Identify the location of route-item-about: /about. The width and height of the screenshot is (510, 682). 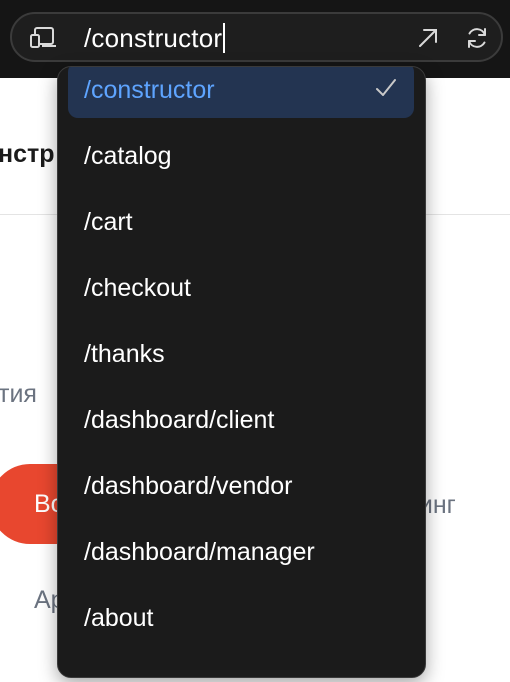
(241, 618).